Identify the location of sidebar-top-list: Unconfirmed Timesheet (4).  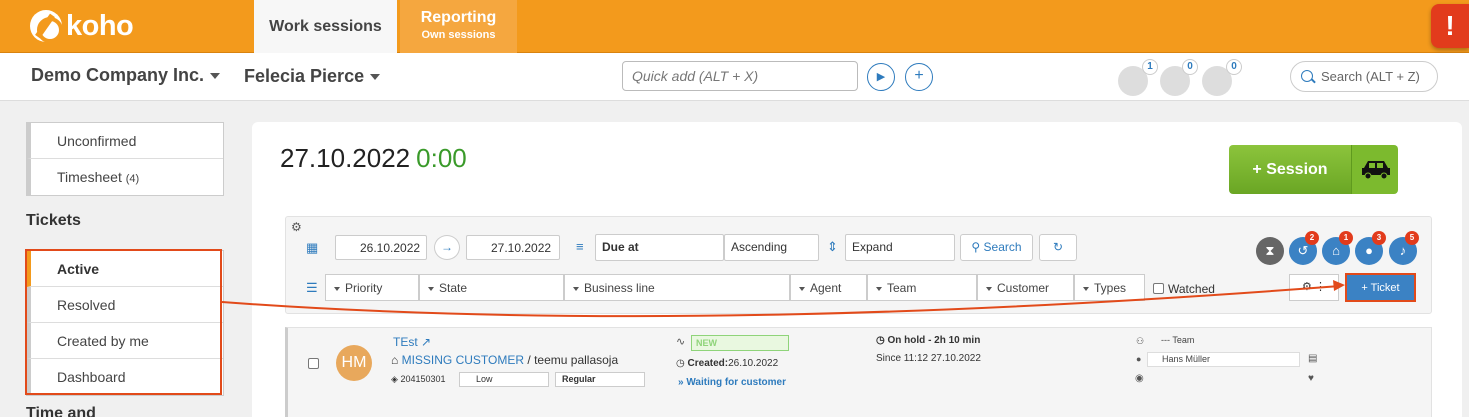
(125, 159).